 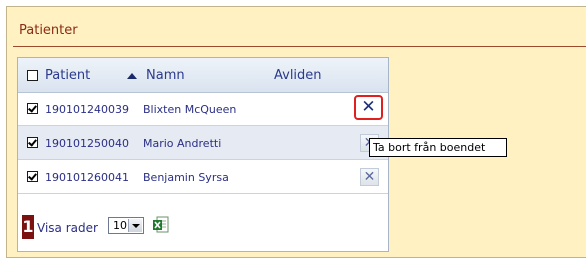 What do you see at coordinates (120, 225) in the screenshot?
I see `rows-per-page-value: 10` at bounding box center [120, 225].